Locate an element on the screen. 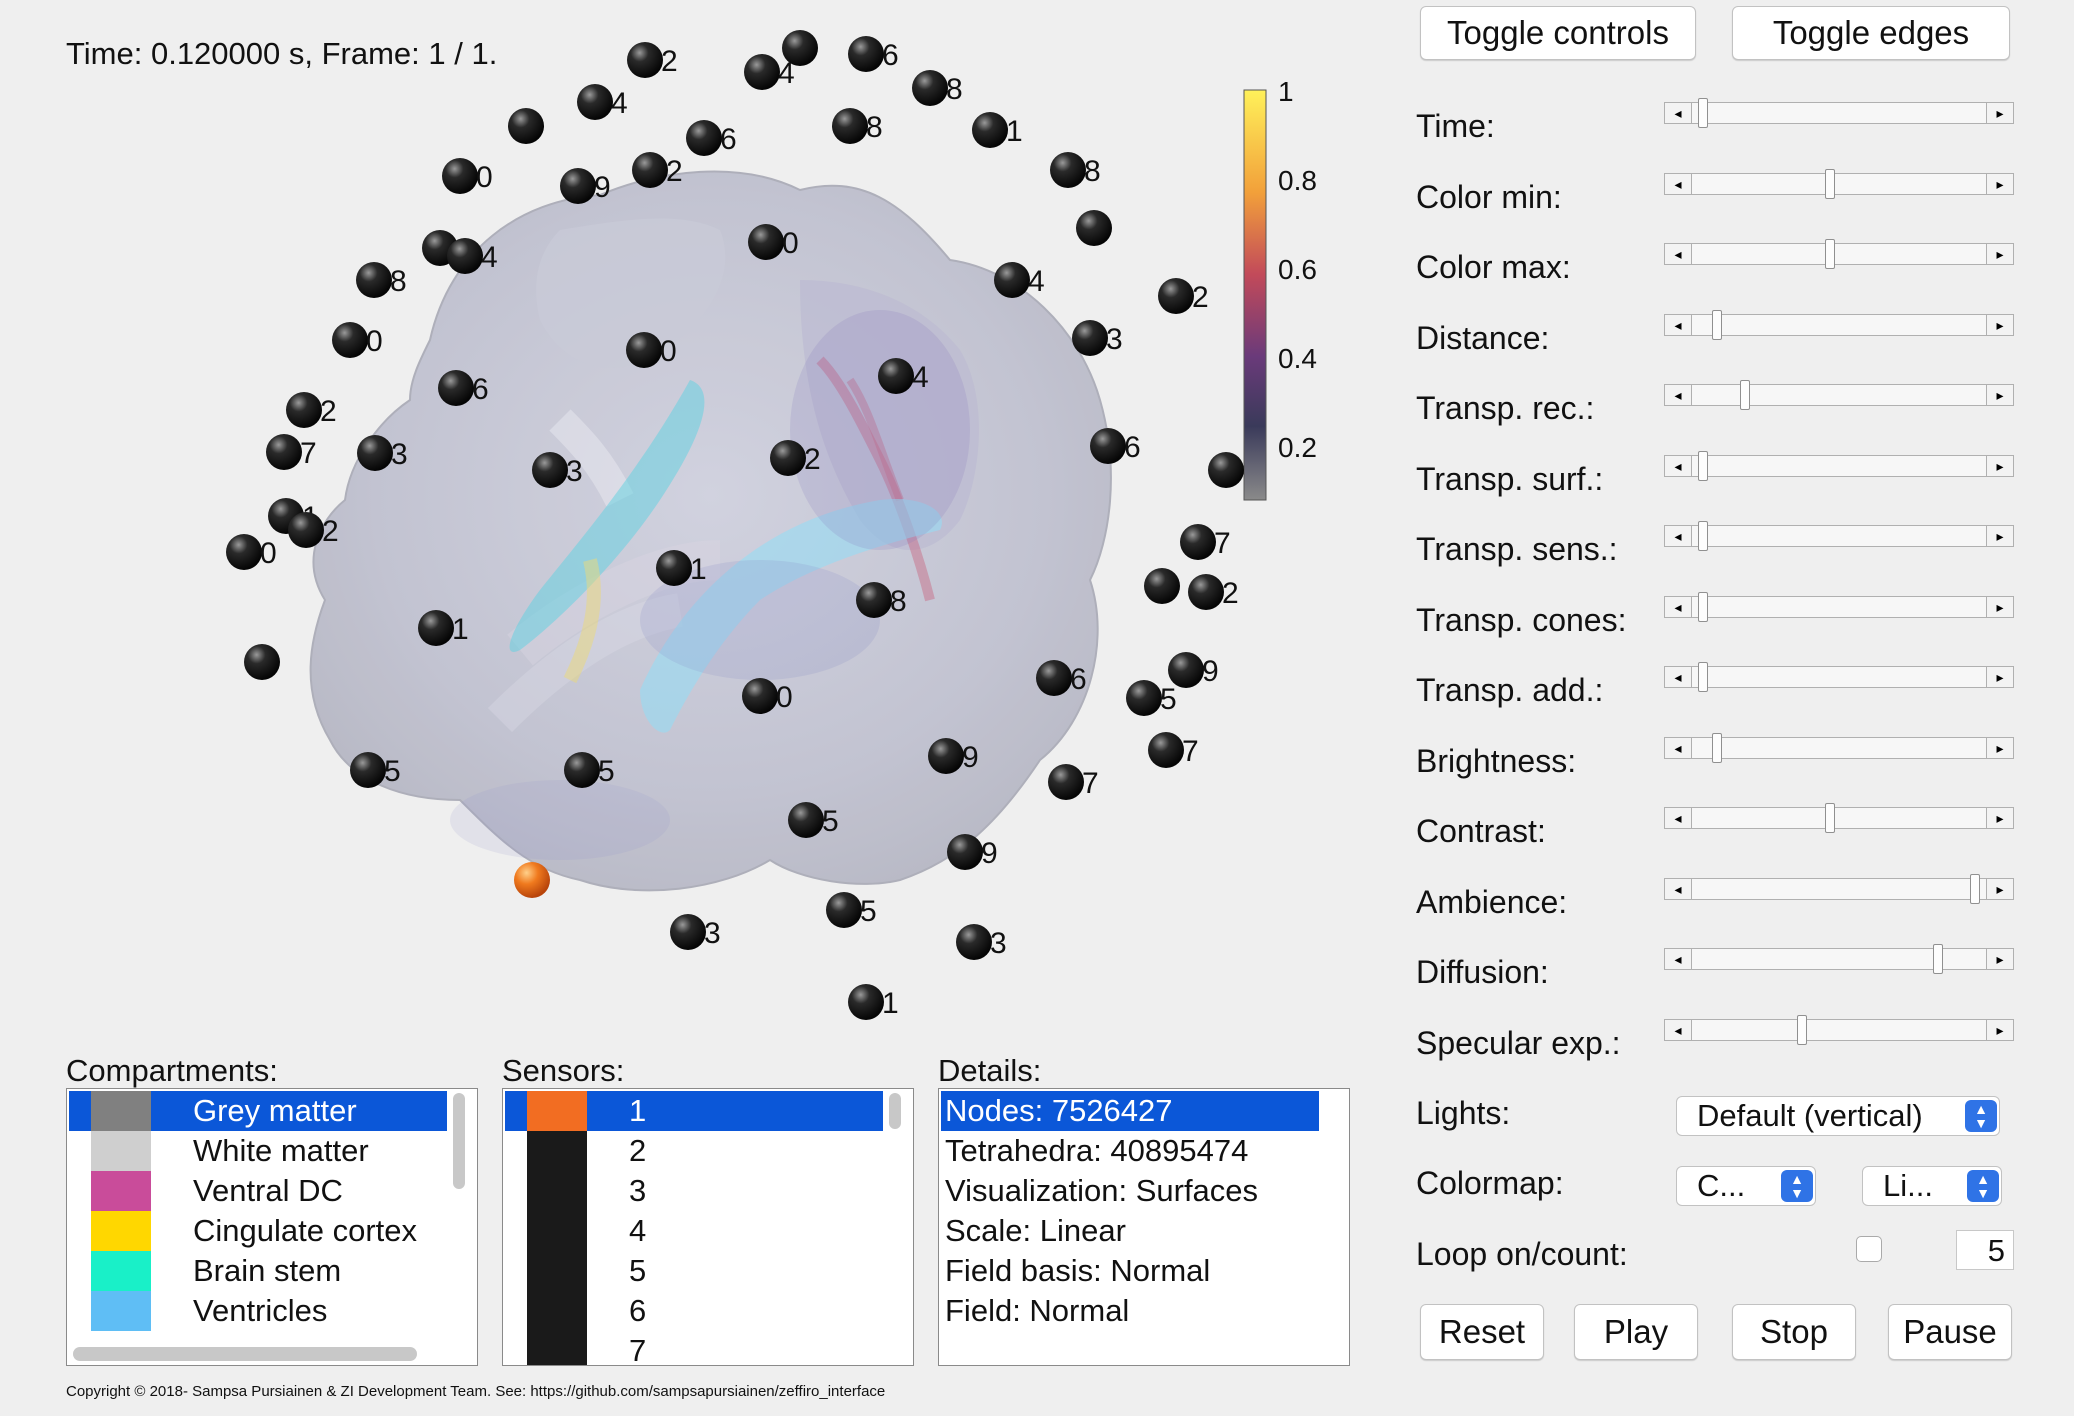 The width and height of the screenshot is (2074, 1416). detail-item: Field: Normal is located at coordinates (1141, 1311).